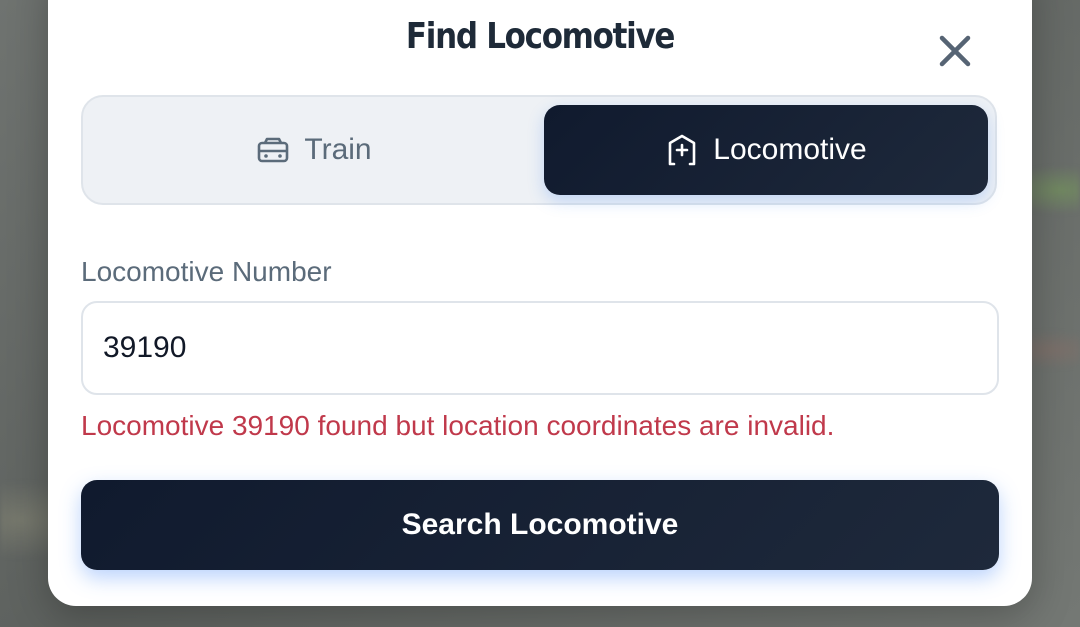 This screenshot has width=1080, height=627. Describe the element at coordinates (338, 149) in the screenshot. I see `tab-train-label: Train` at that location.